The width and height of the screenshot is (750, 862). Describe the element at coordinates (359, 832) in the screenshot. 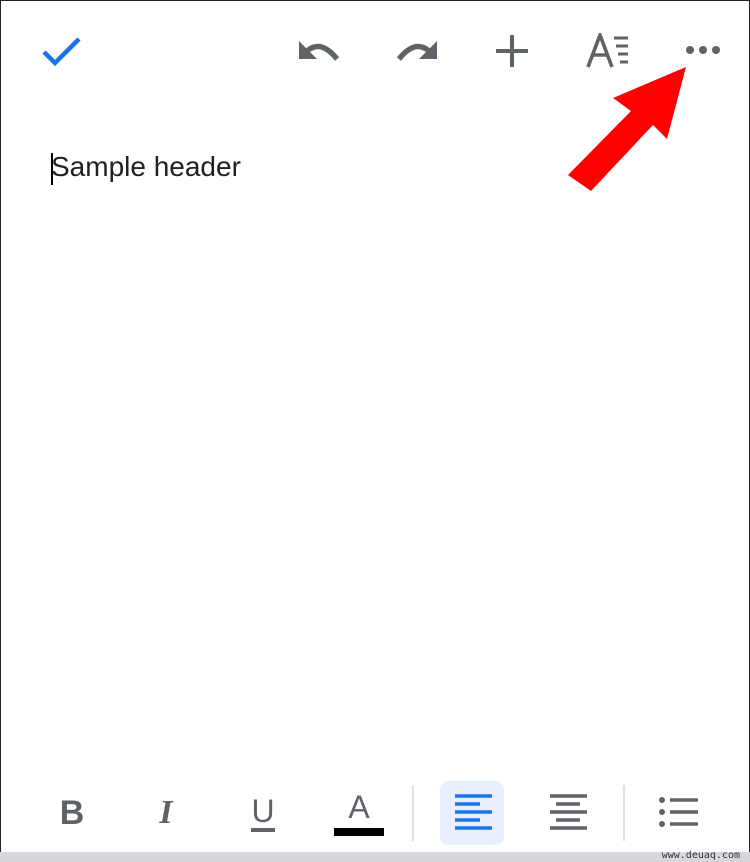

I see `text-color-swatch` at that location.